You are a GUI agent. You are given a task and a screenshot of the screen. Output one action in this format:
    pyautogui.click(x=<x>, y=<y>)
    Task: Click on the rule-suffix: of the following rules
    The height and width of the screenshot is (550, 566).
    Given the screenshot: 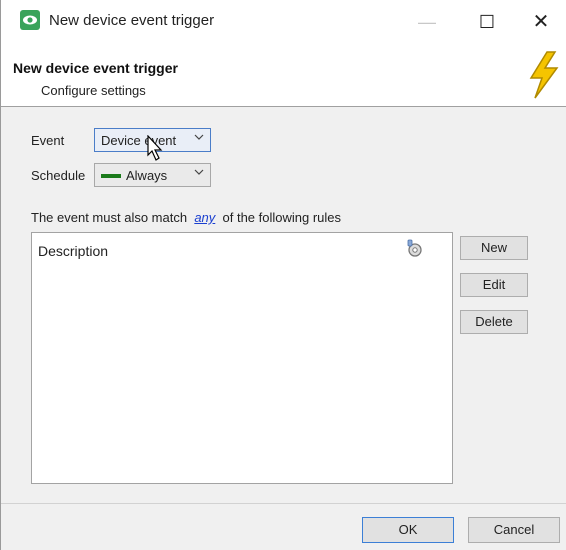 What is the action you would take?
    pyautogui.click(x=282, y=217)
    